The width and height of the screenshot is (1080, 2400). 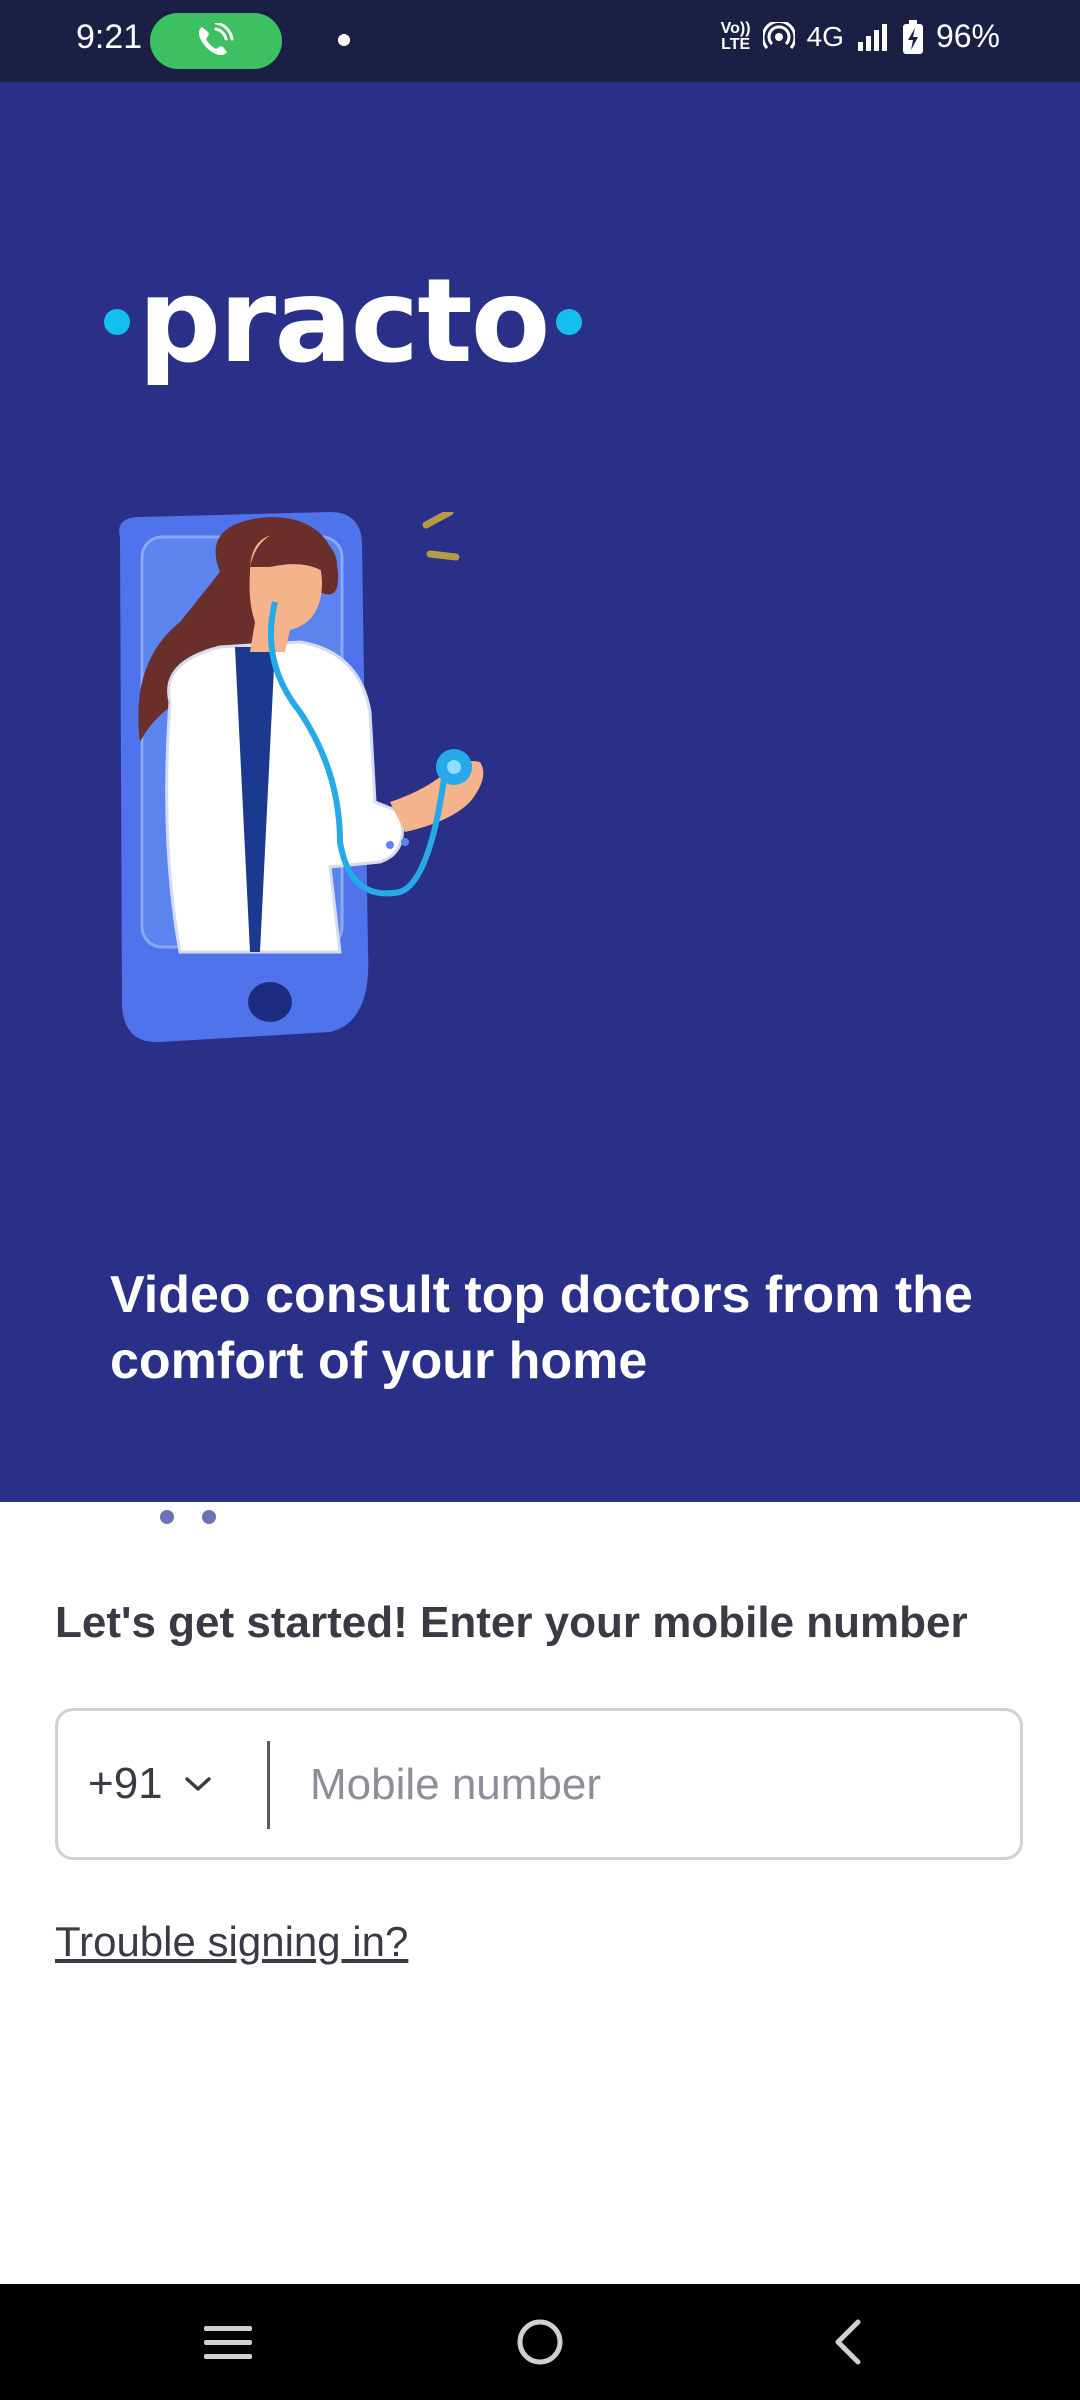 What do you see at coordinates (344, 40) in the screenshot?
I see `notification-dot-icon` at bounding box center [344, 40].